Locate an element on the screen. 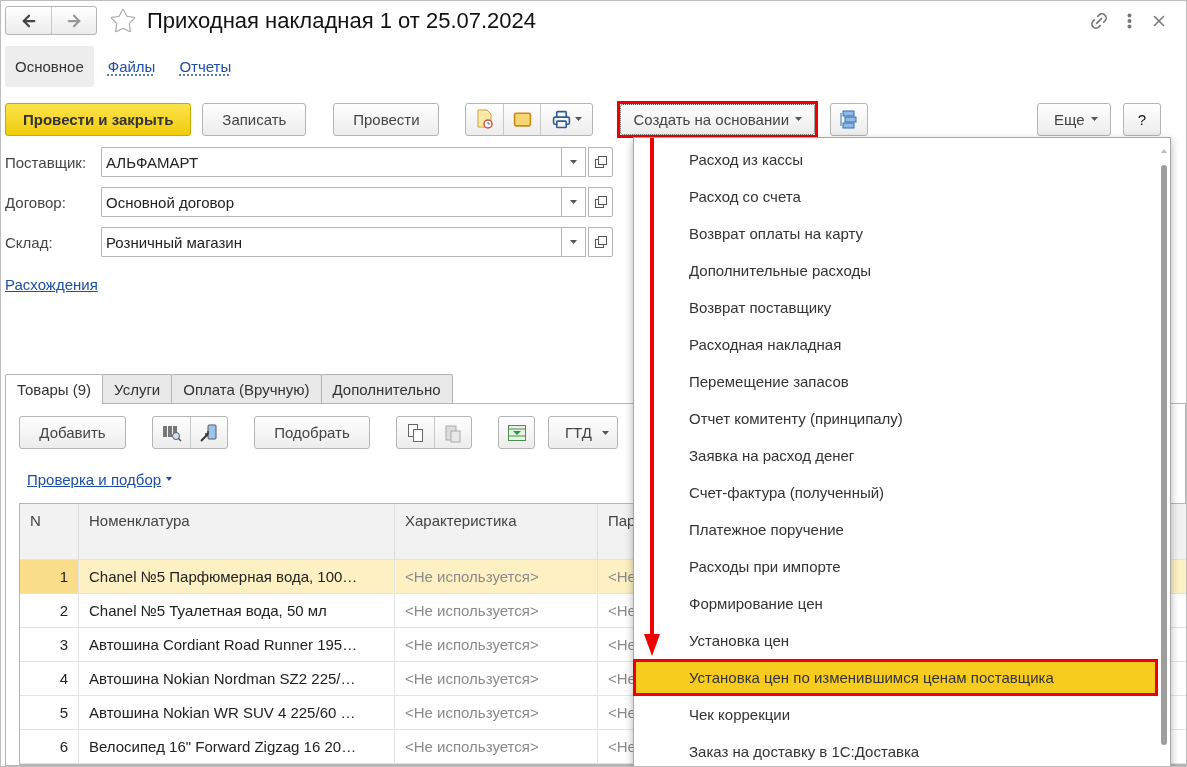 This screenshot has width=1187, height=767. field-label: Договор: is located at coordinates (36, 202).